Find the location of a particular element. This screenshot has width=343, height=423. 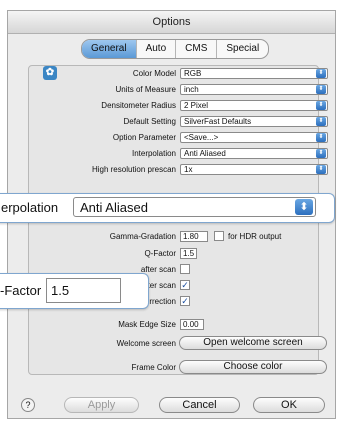

qfactor-zoom-value: 1.5 is located at coordinates (60, 290).